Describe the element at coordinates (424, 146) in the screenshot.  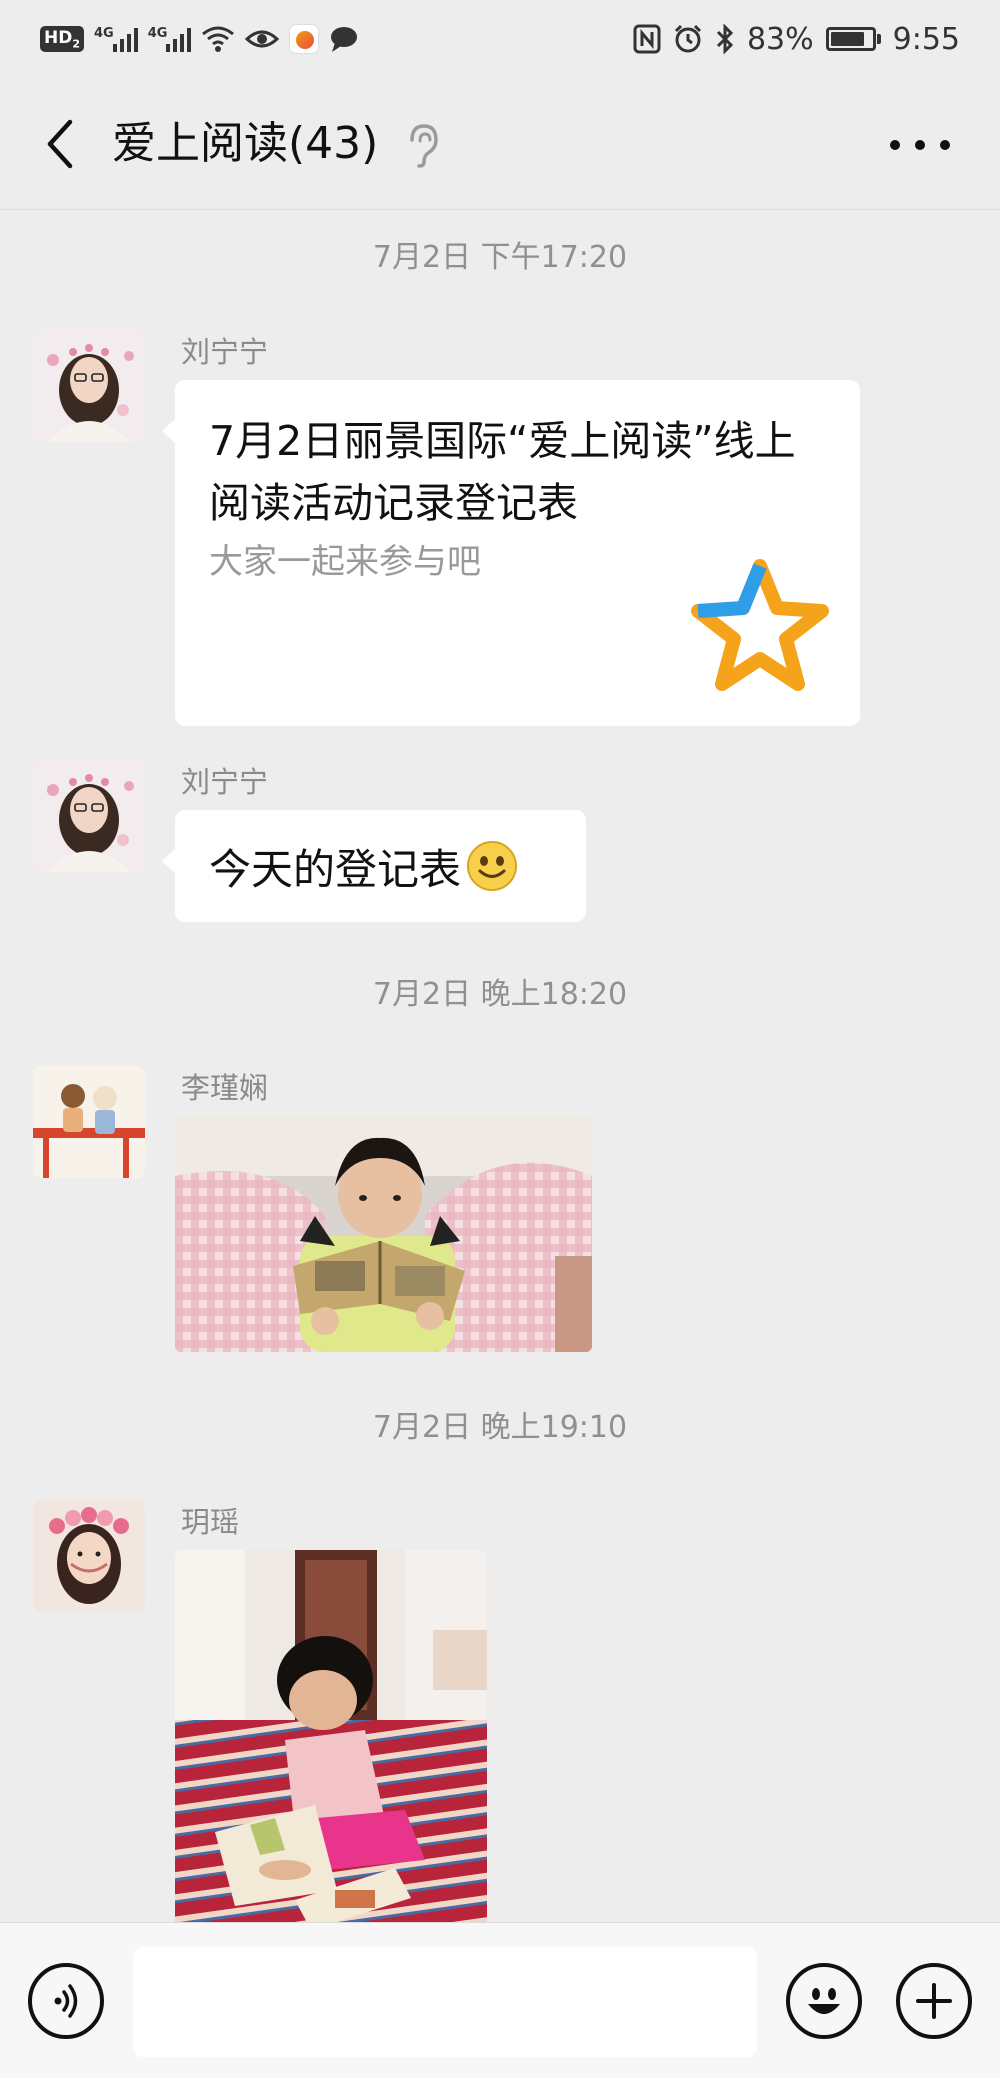
I see `ear-icon` at that location.